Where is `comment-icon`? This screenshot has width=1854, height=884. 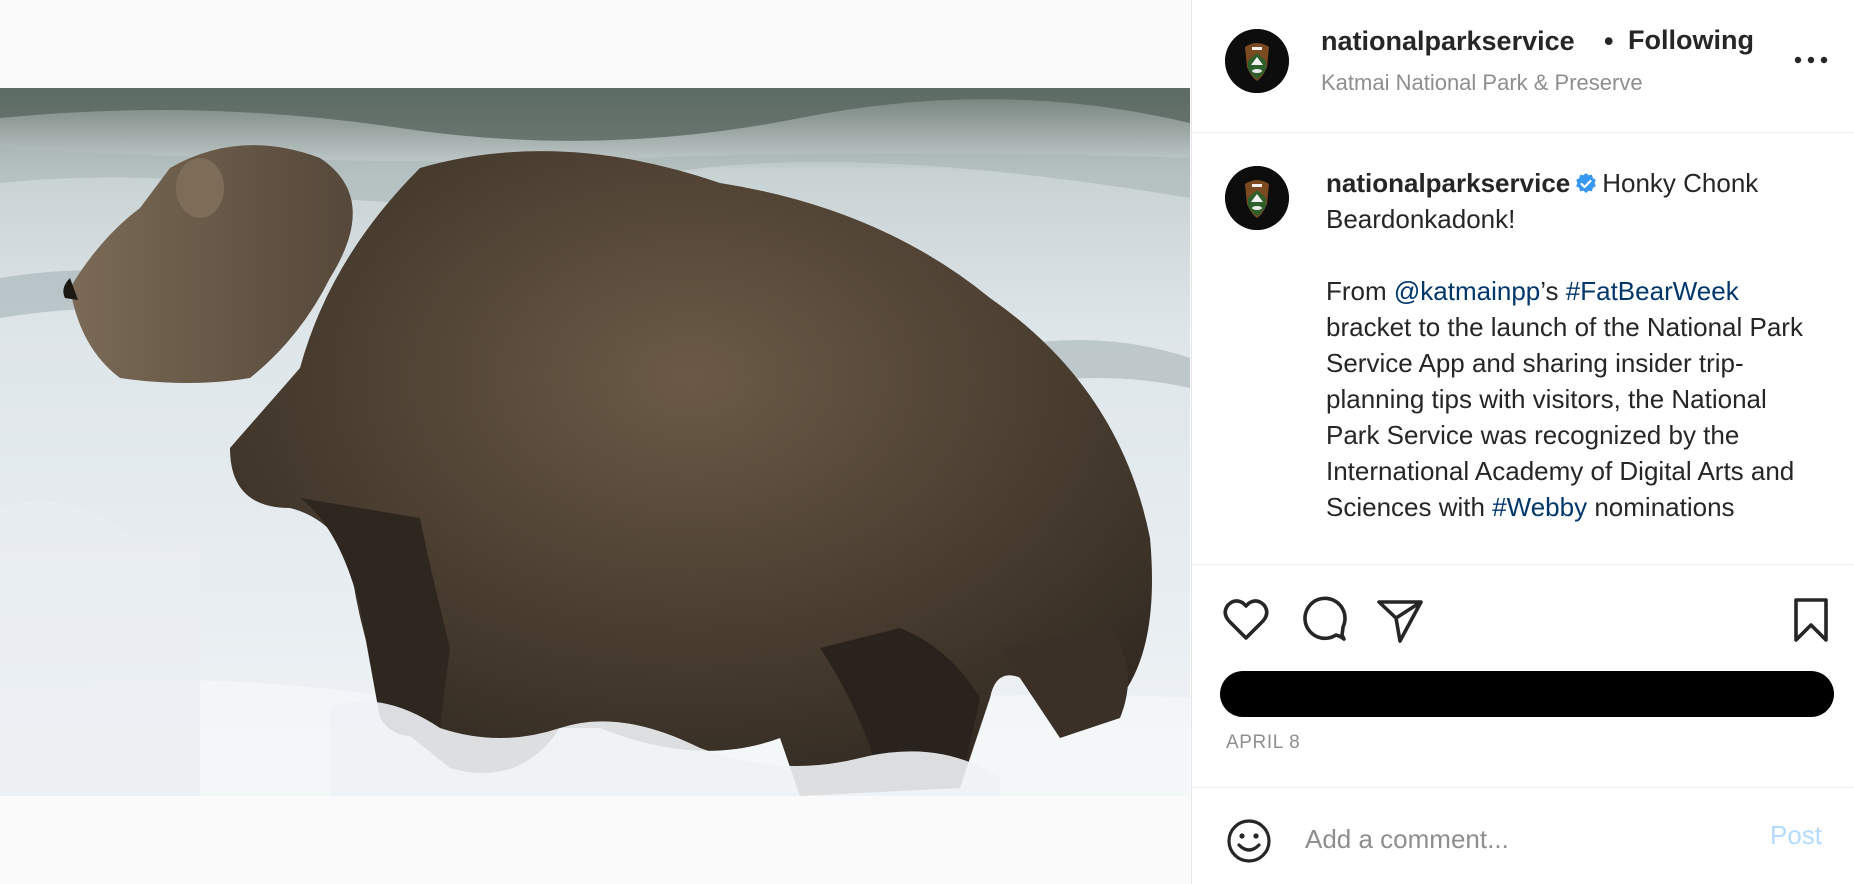
comment-icon is located at coordinates (1325, 618).